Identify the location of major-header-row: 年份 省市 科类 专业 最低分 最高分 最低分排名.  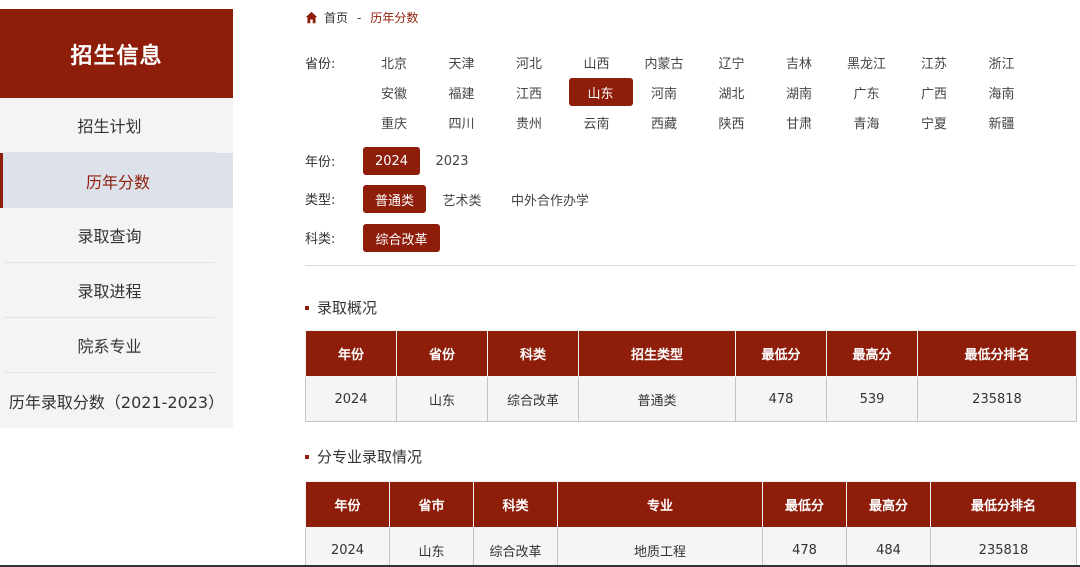
(691, 504).